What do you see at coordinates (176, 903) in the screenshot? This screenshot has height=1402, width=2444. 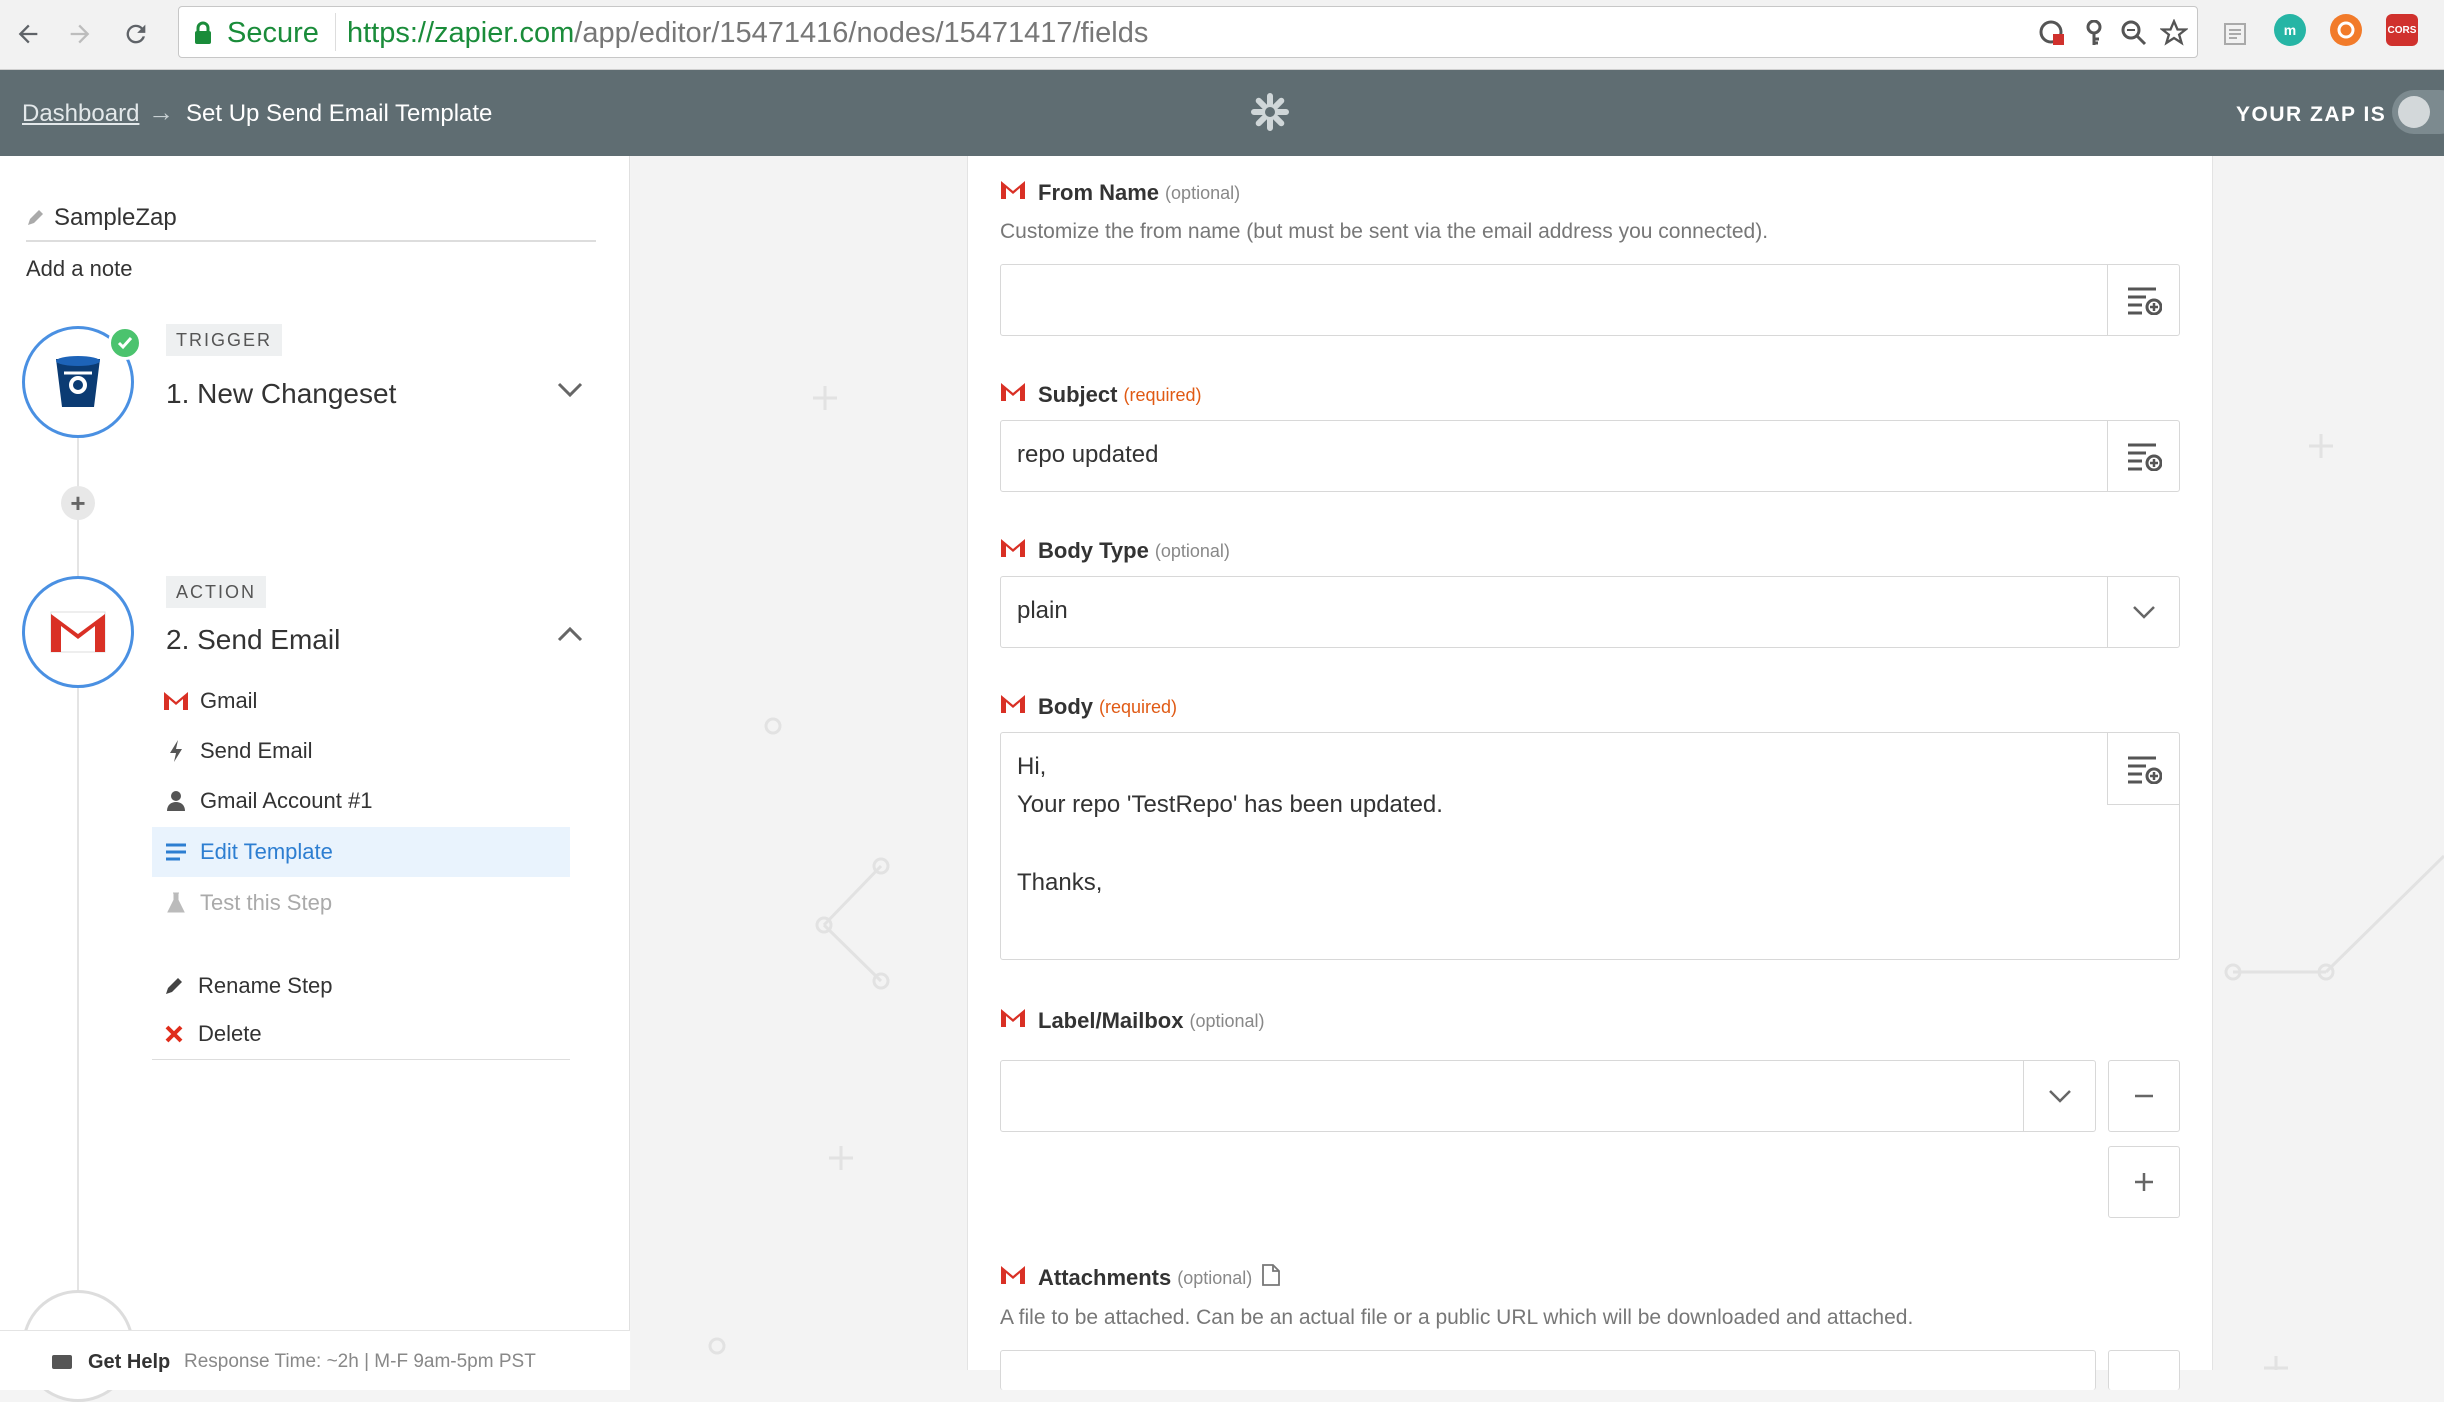 I see `flask-icon` at bounding box center [176, 903].